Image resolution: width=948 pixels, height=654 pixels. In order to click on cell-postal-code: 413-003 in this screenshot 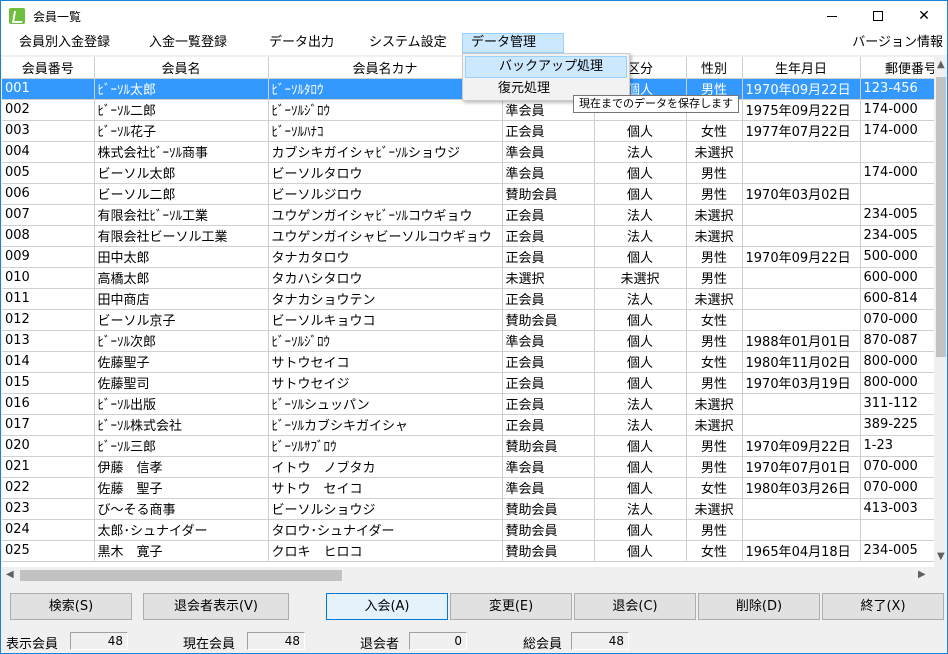, I will do `click(897, 509)`.